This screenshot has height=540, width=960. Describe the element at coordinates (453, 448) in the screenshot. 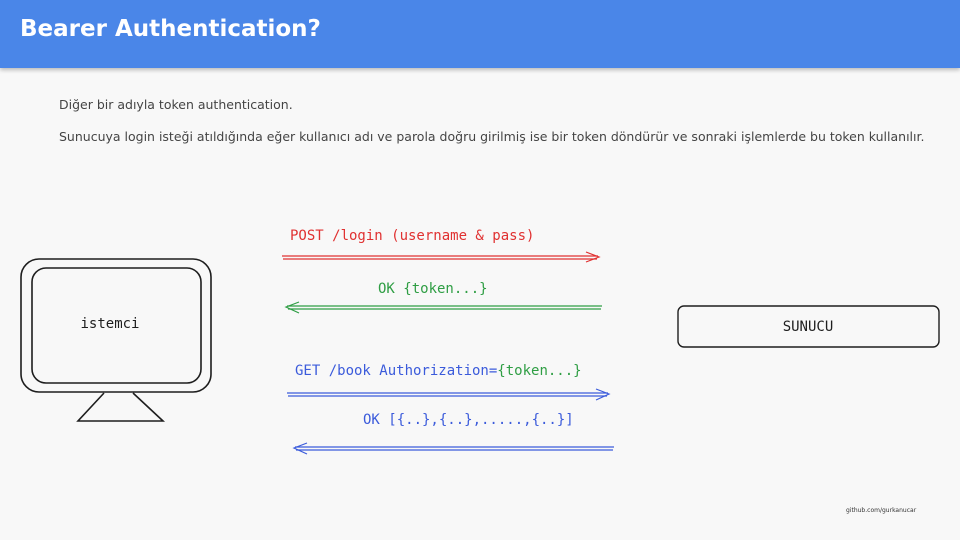

I see `book-response-arrow` at that location.